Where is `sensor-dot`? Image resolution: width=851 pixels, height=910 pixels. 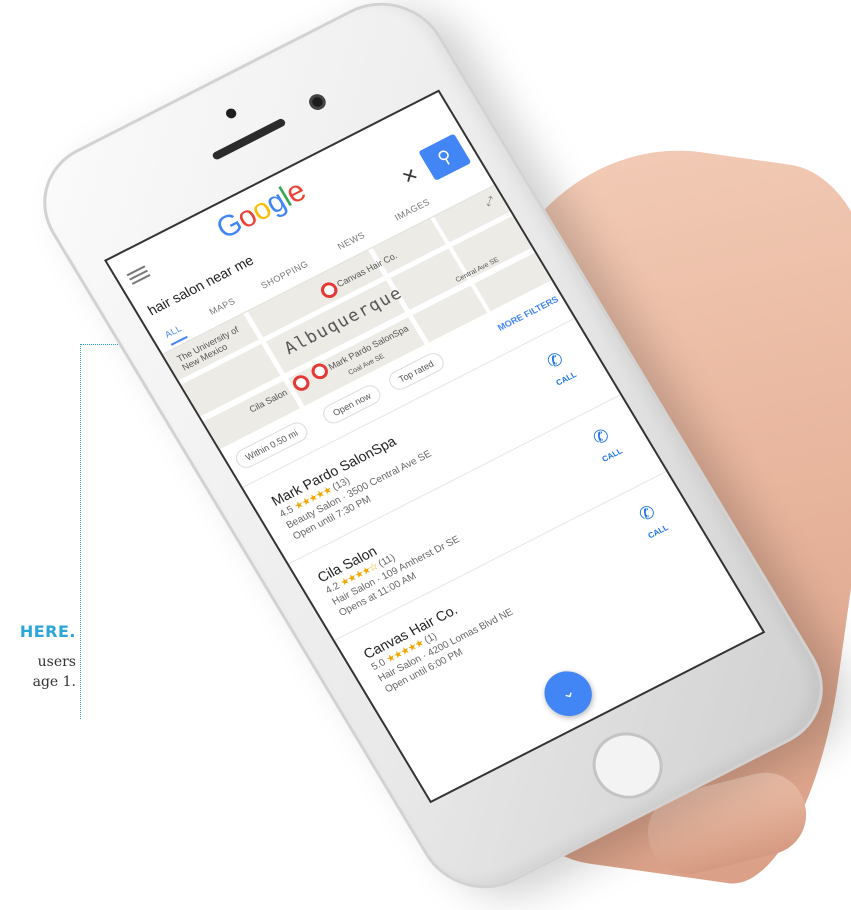 sensor-dot is located at coordinates (231, 113).